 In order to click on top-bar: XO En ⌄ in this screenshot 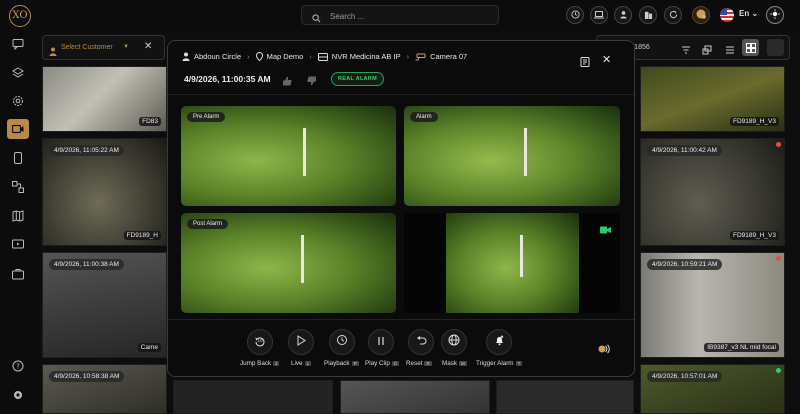, I will do `click(400, 15)`.